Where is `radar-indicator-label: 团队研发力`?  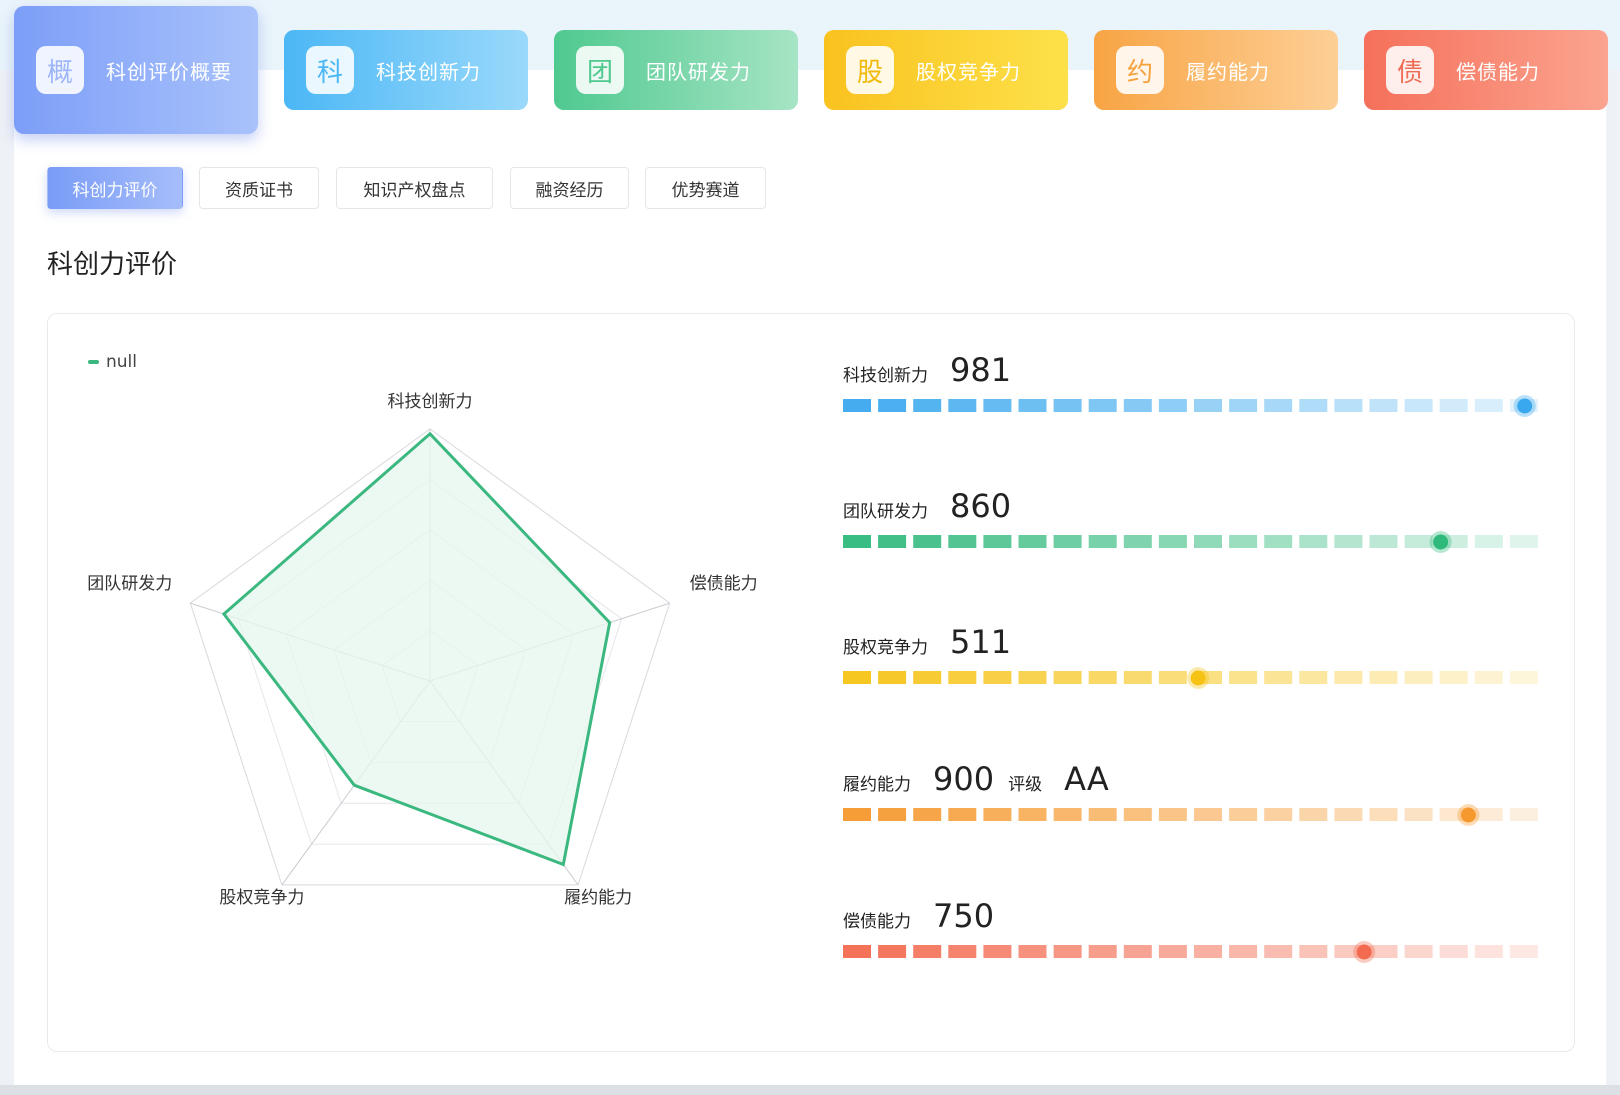
radar-indicator-label: 团队研发力 is located at coordinates (129, 584).